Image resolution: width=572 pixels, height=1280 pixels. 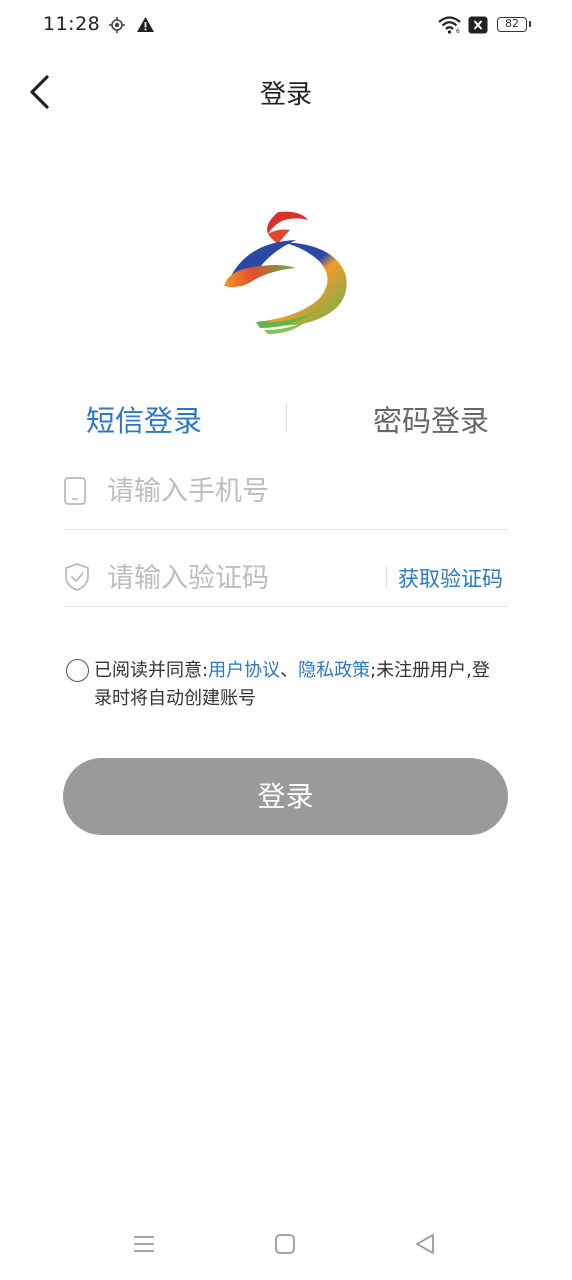 I want to click on page-title: 登录, so click(x=285, y=95).